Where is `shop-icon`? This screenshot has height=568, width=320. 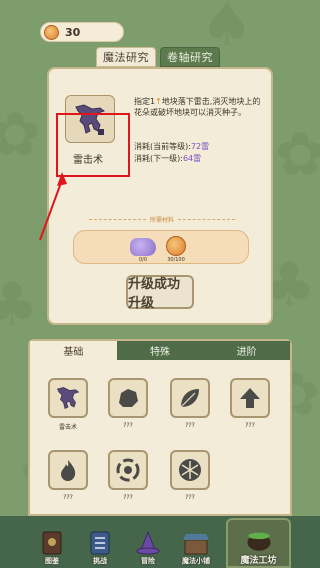
shop-icon is located at coordinates (196, 544).